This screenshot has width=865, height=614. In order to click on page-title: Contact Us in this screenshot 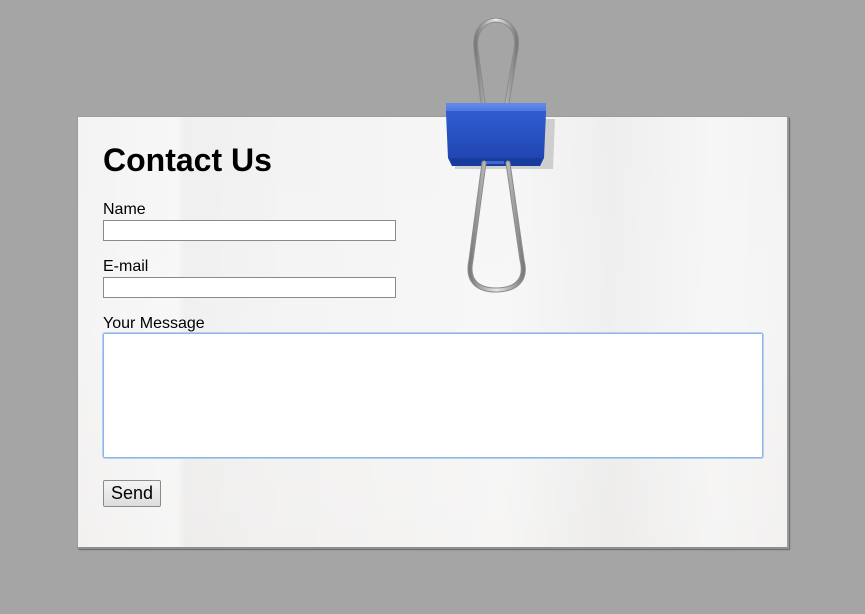, I will do `click(187, 160)`.